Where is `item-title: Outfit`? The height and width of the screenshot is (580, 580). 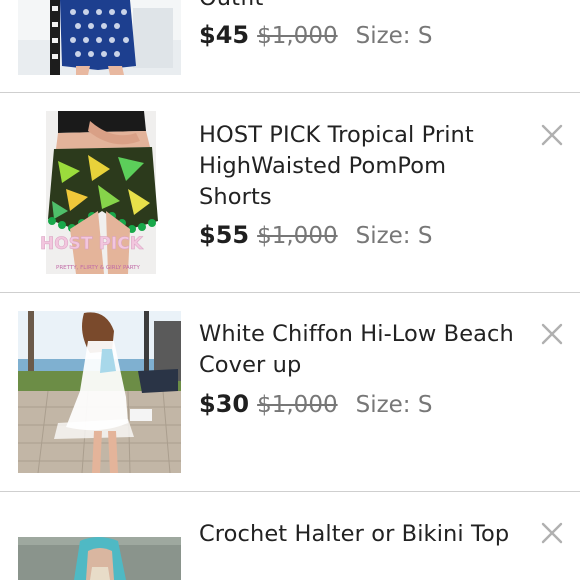
item-title: Outfit is located at coordinates (359, 7).